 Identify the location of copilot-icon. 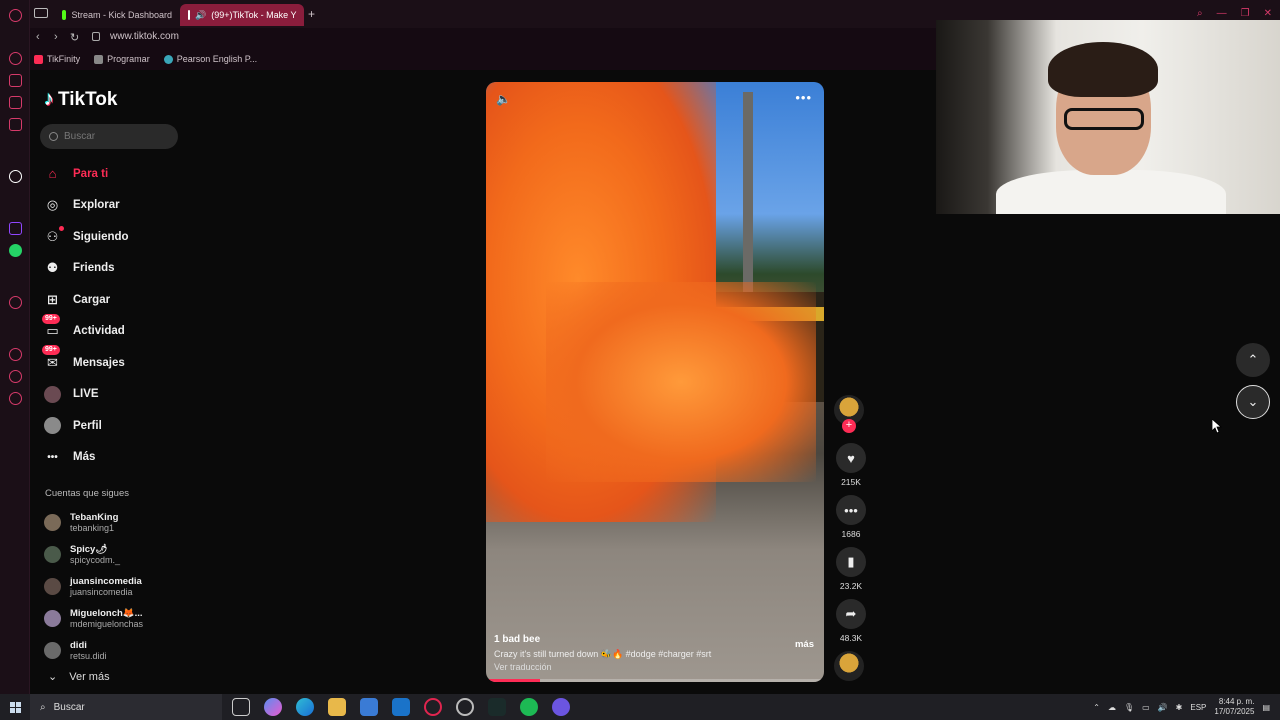
(273, 707).